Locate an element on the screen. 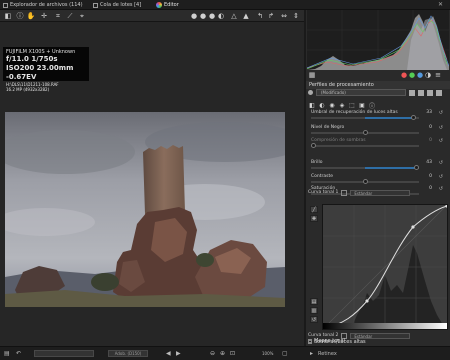  flip-v-icon: ⇕ is located at coordinates (296, 16).